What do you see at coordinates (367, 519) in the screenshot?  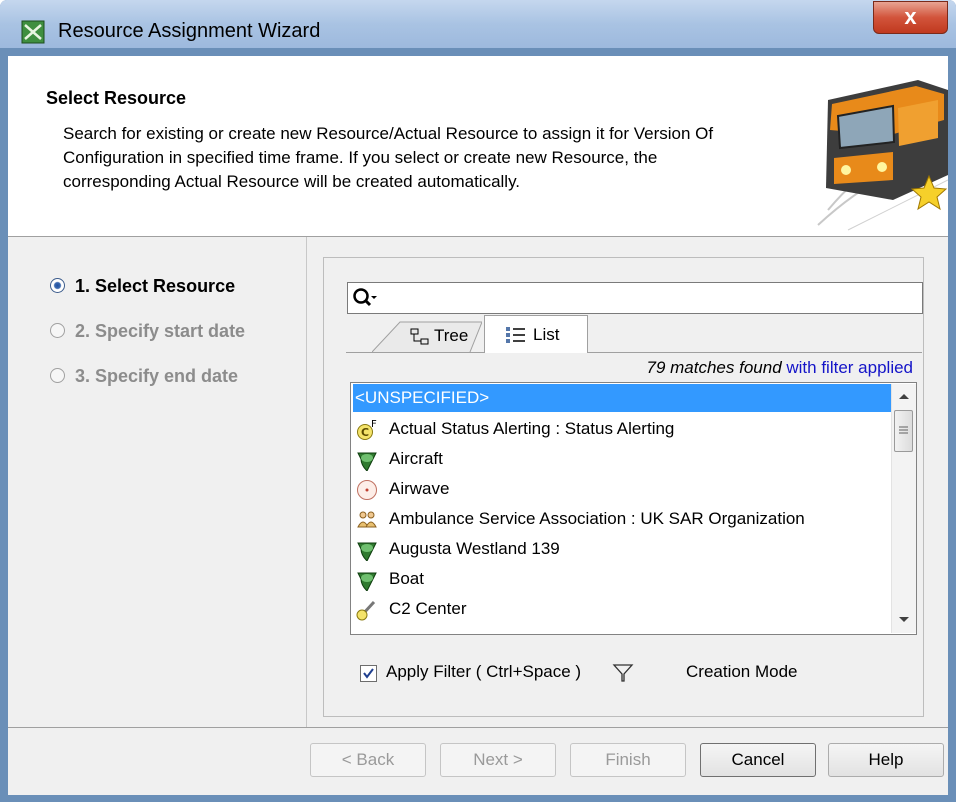 I see `actual-organization-icon` at bounding box center [367, 519].